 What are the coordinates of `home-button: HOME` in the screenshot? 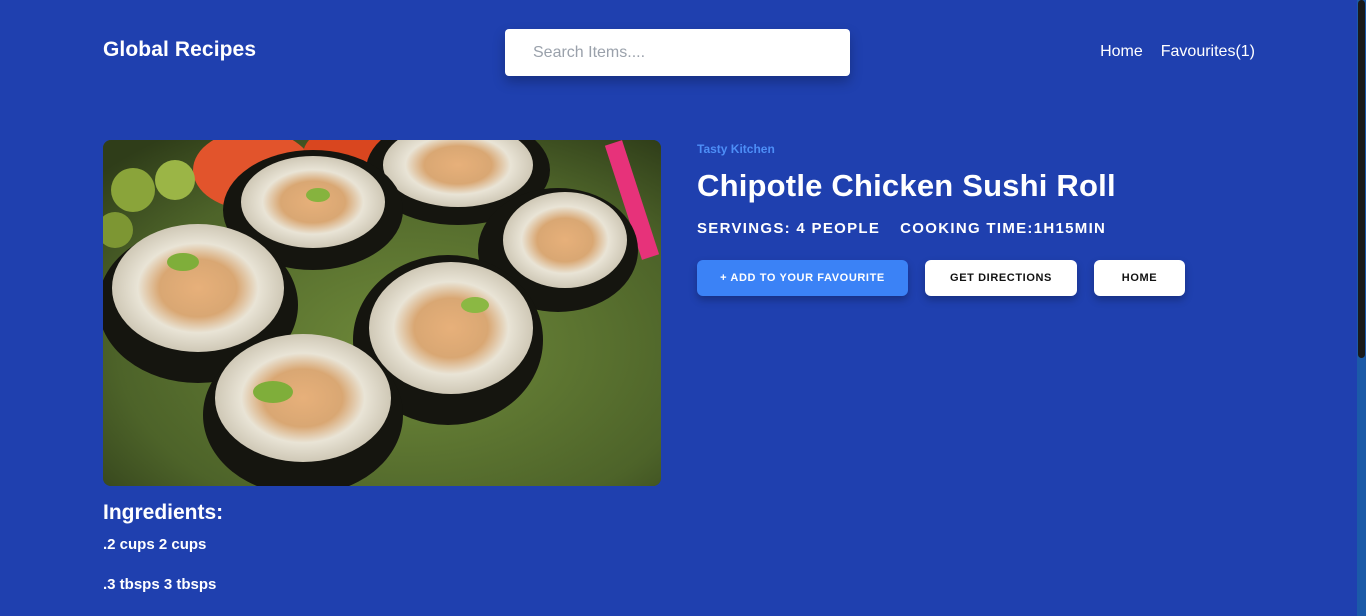 It's located at (1139, 278).